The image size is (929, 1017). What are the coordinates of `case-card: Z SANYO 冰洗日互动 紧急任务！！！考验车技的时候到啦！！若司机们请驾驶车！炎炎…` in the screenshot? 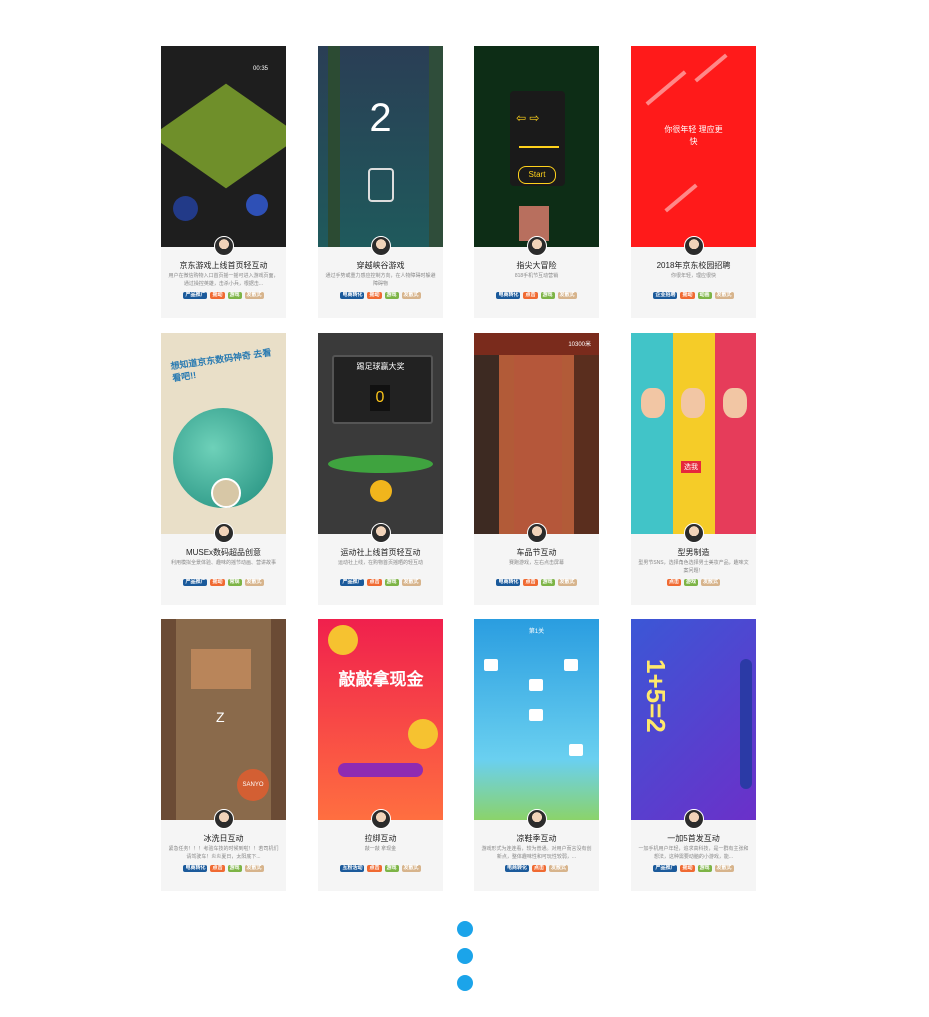 It's located at (223, 755).